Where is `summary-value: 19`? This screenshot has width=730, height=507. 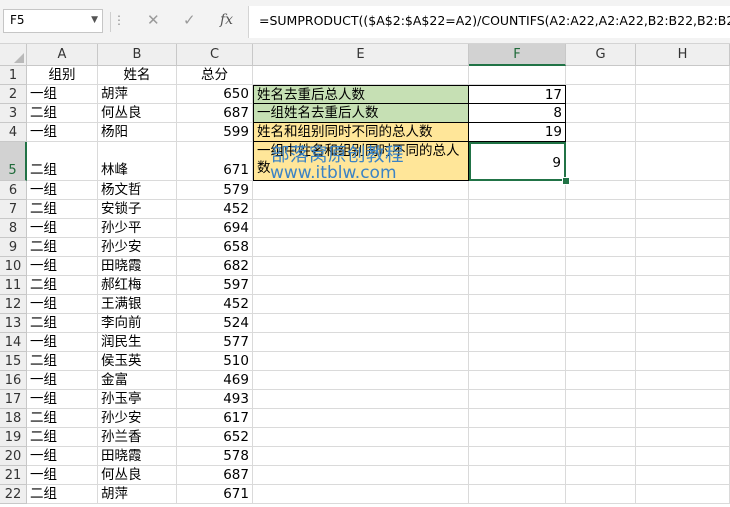
summary-value: 19 is located at coordinates (517, 132).